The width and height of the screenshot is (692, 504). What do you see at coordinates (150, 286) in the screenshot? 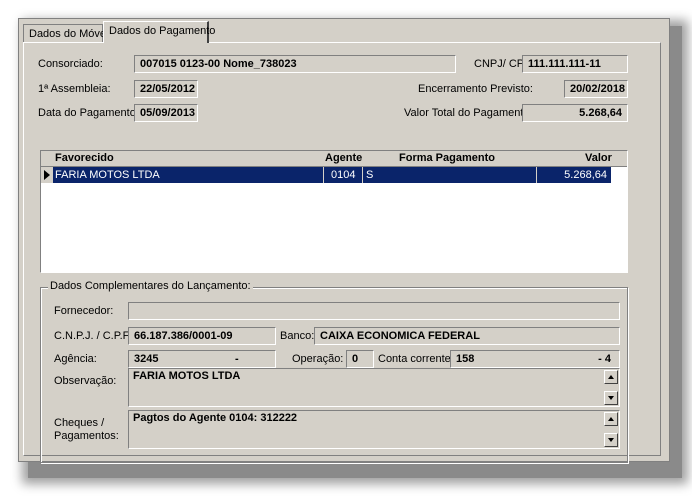
I see `group-title: Dados Complementares do Lançamento:` at bounding box center [150, 286].